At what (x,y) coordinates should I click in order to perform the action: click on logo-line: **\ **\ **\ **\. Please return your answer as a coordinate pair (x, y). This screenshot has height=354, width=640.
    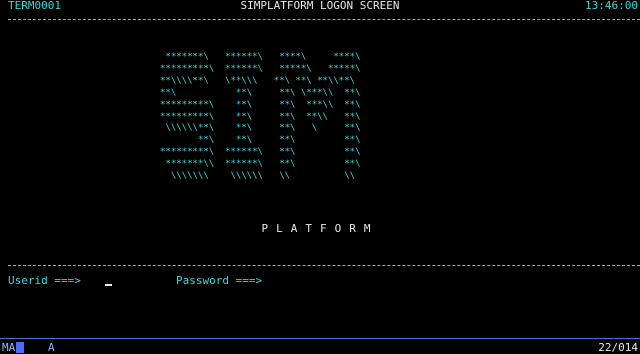
    Looking at the image, I should click on (260, 140).